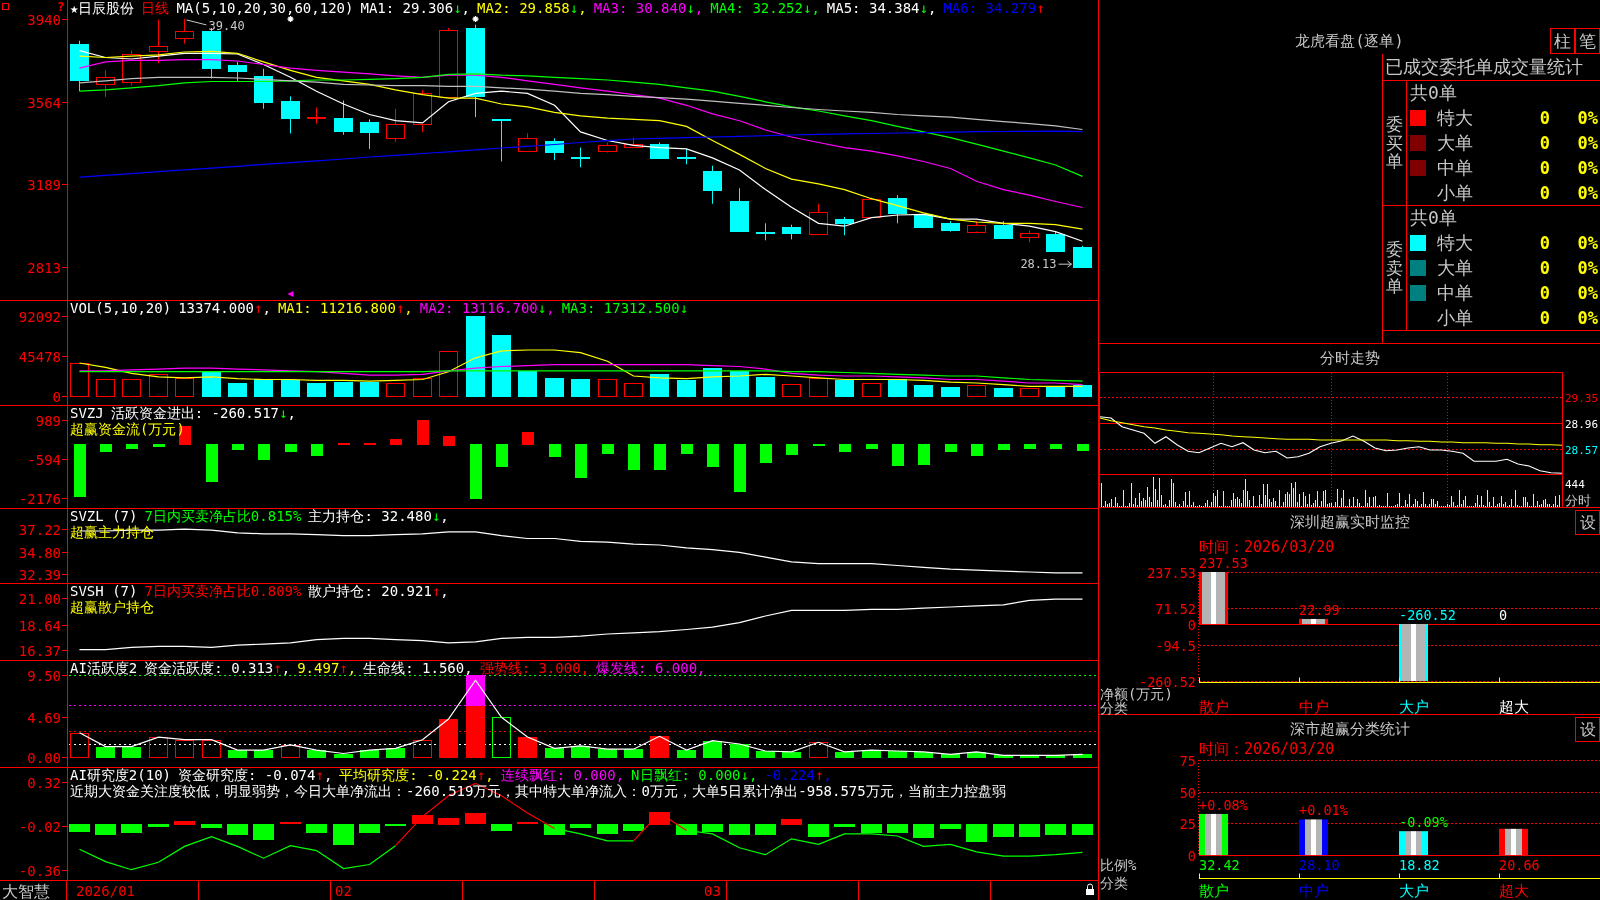 Image resolution: width=1600 pixels, height=900 pixels. Describe the element at coordinates (1433, 92) in the screenshot. I see `order-total: 共0单` at that location.